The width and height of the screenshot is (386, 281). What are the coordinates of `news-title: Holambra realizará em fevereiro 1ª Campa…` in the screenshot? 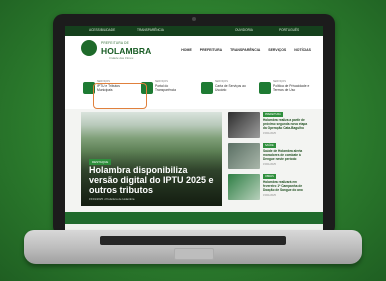 It's located at (286, 186).